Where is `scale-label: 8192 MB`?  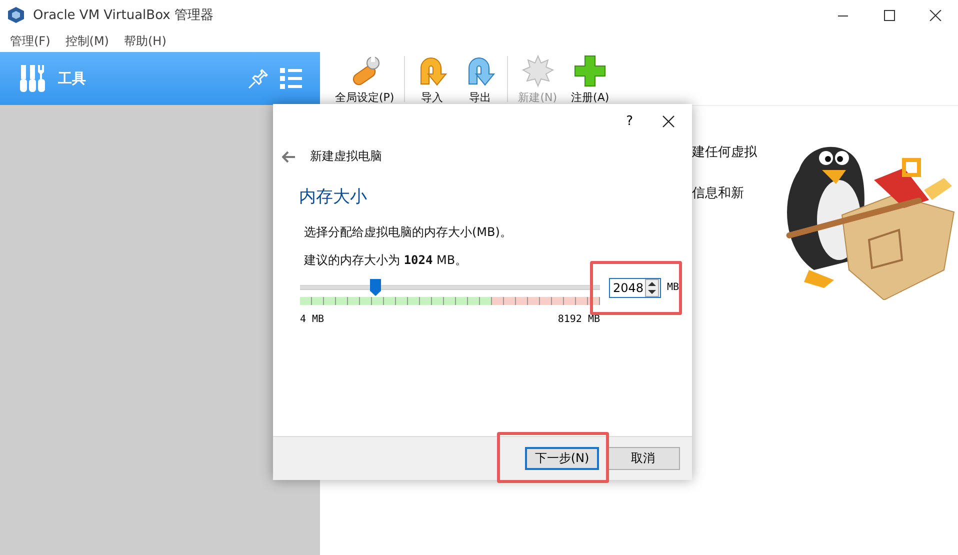
scale-label: 8192 MB is located at coordinates (579, 319).